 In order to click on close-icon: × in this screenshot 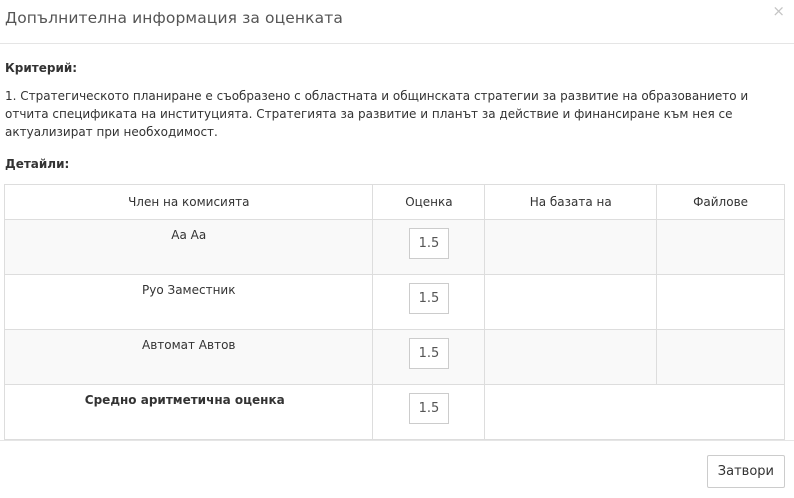, I will do `click(778, 11)`.